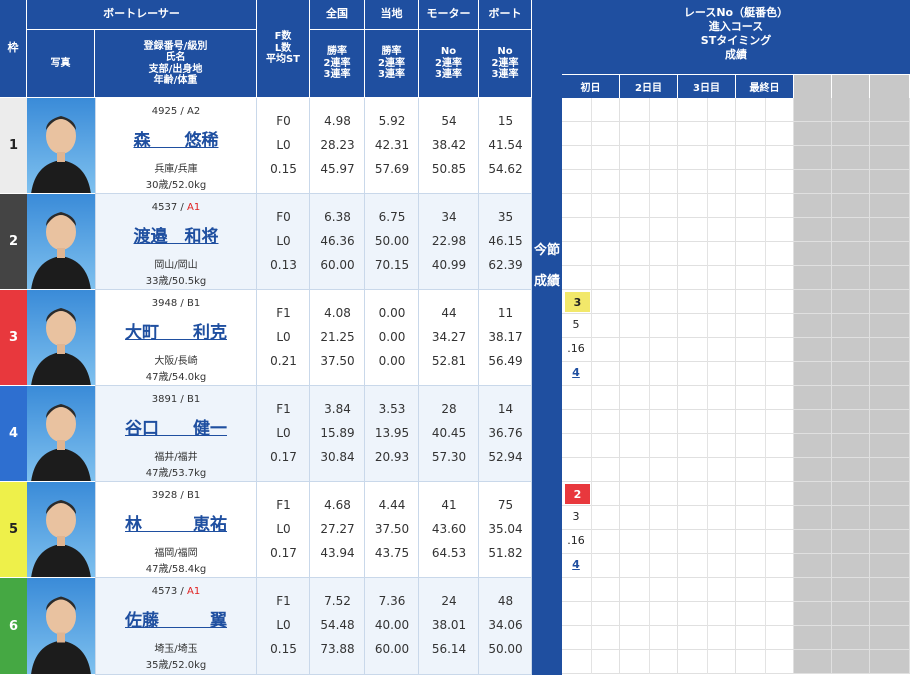 The image size is (910, 675). Describe the element at coordinates (449, 169) in the screenshot. I see `stat-motor-3: 50.85` at that location.